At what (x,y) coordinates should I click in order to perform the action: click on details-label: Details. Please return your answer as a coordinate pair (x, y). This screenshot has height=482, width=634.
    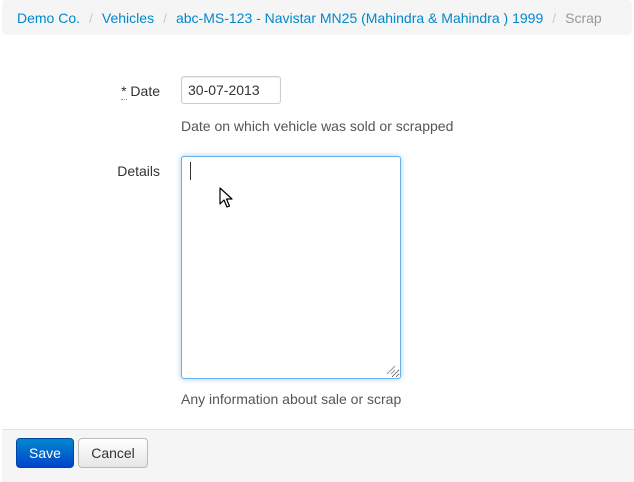
    Looking at the image, I should click on (138, 171).